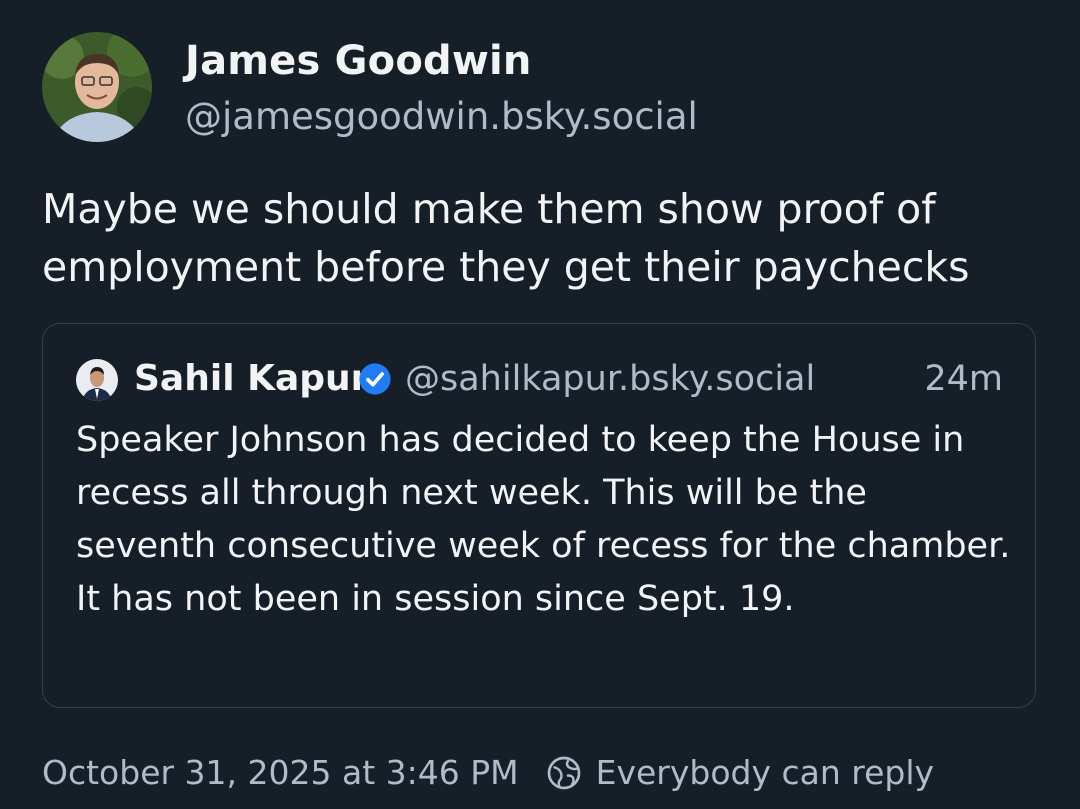 The height and width of the screenshot is (809, 1080). What do you see at coordinates (97, 87) in the screenshot?
I see `author-avatar` at bounding box center [97, 87].